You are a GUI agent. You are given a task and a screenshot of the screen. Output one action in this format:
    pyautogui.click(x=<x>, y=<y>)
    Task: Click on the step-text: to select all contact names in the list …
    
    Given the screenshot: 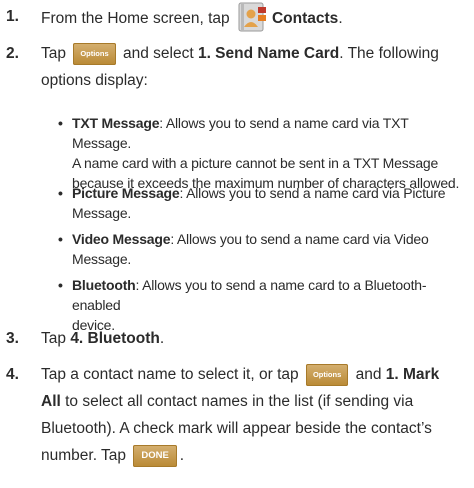 What is the action you would take?
    pyautogui.click(x=239, y=401)
    